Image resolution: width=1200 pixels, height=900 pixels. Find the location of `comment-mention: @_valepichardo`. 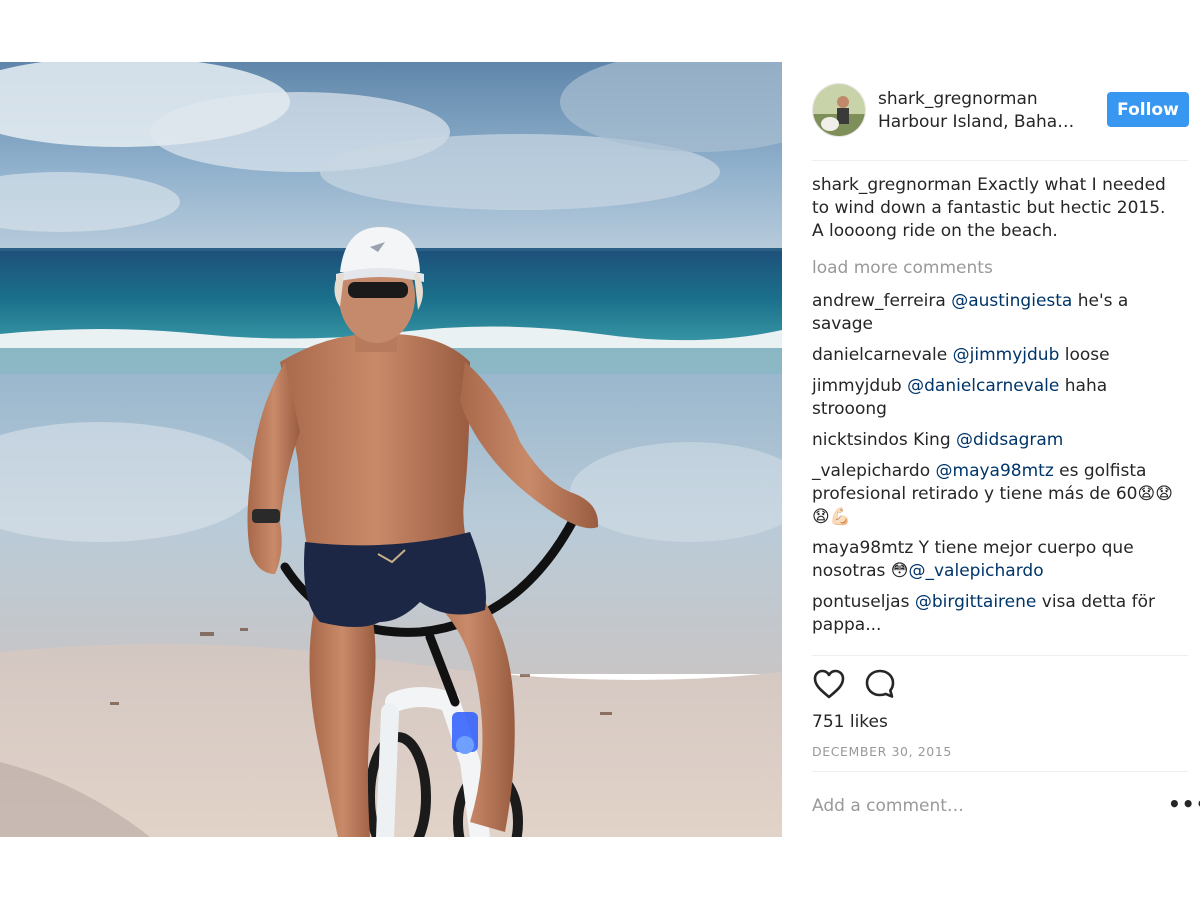

comment-mention: @_valepichardo is located at coordinates (976, 571).